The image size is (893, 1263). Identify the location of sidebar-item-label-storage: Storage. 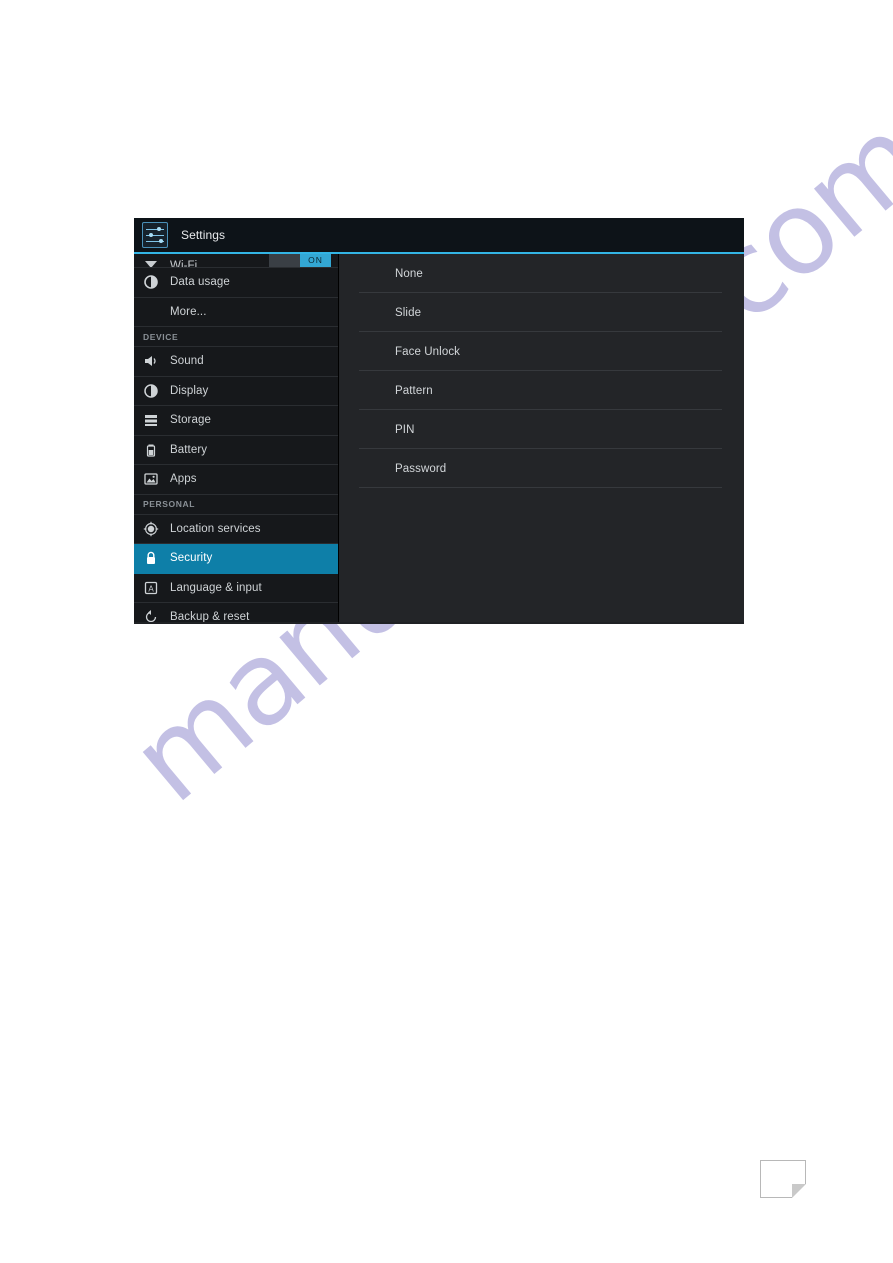
(190, 420).